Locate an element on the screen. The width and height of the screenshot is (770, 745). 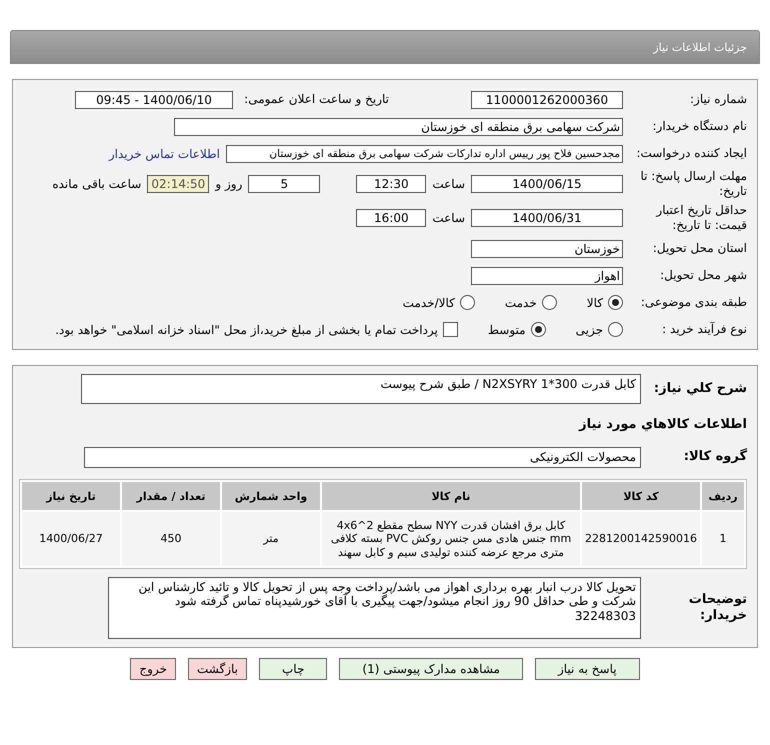
province-field: خوزستان is located at coordinates (547, 249).